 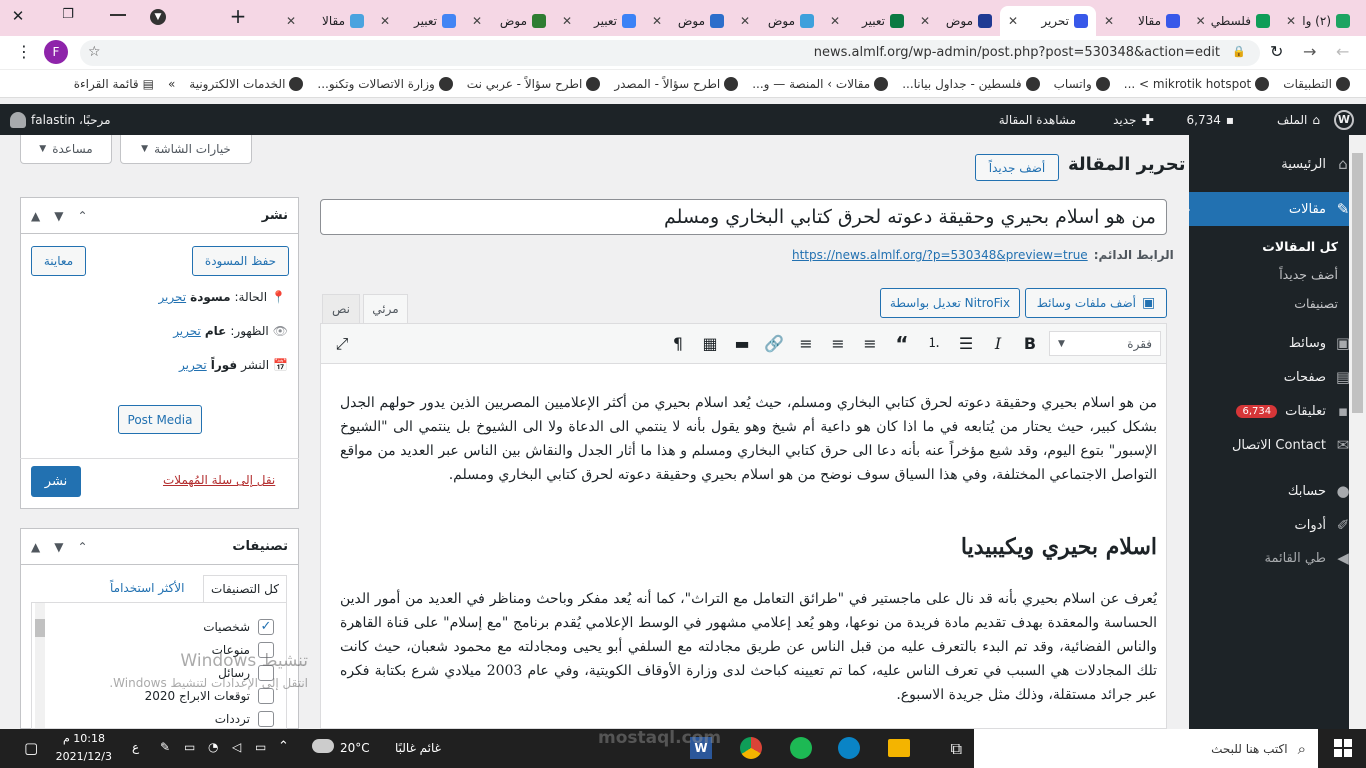 I want to click on weather-text: غائم غالبًا, so click(x=418, y=748).